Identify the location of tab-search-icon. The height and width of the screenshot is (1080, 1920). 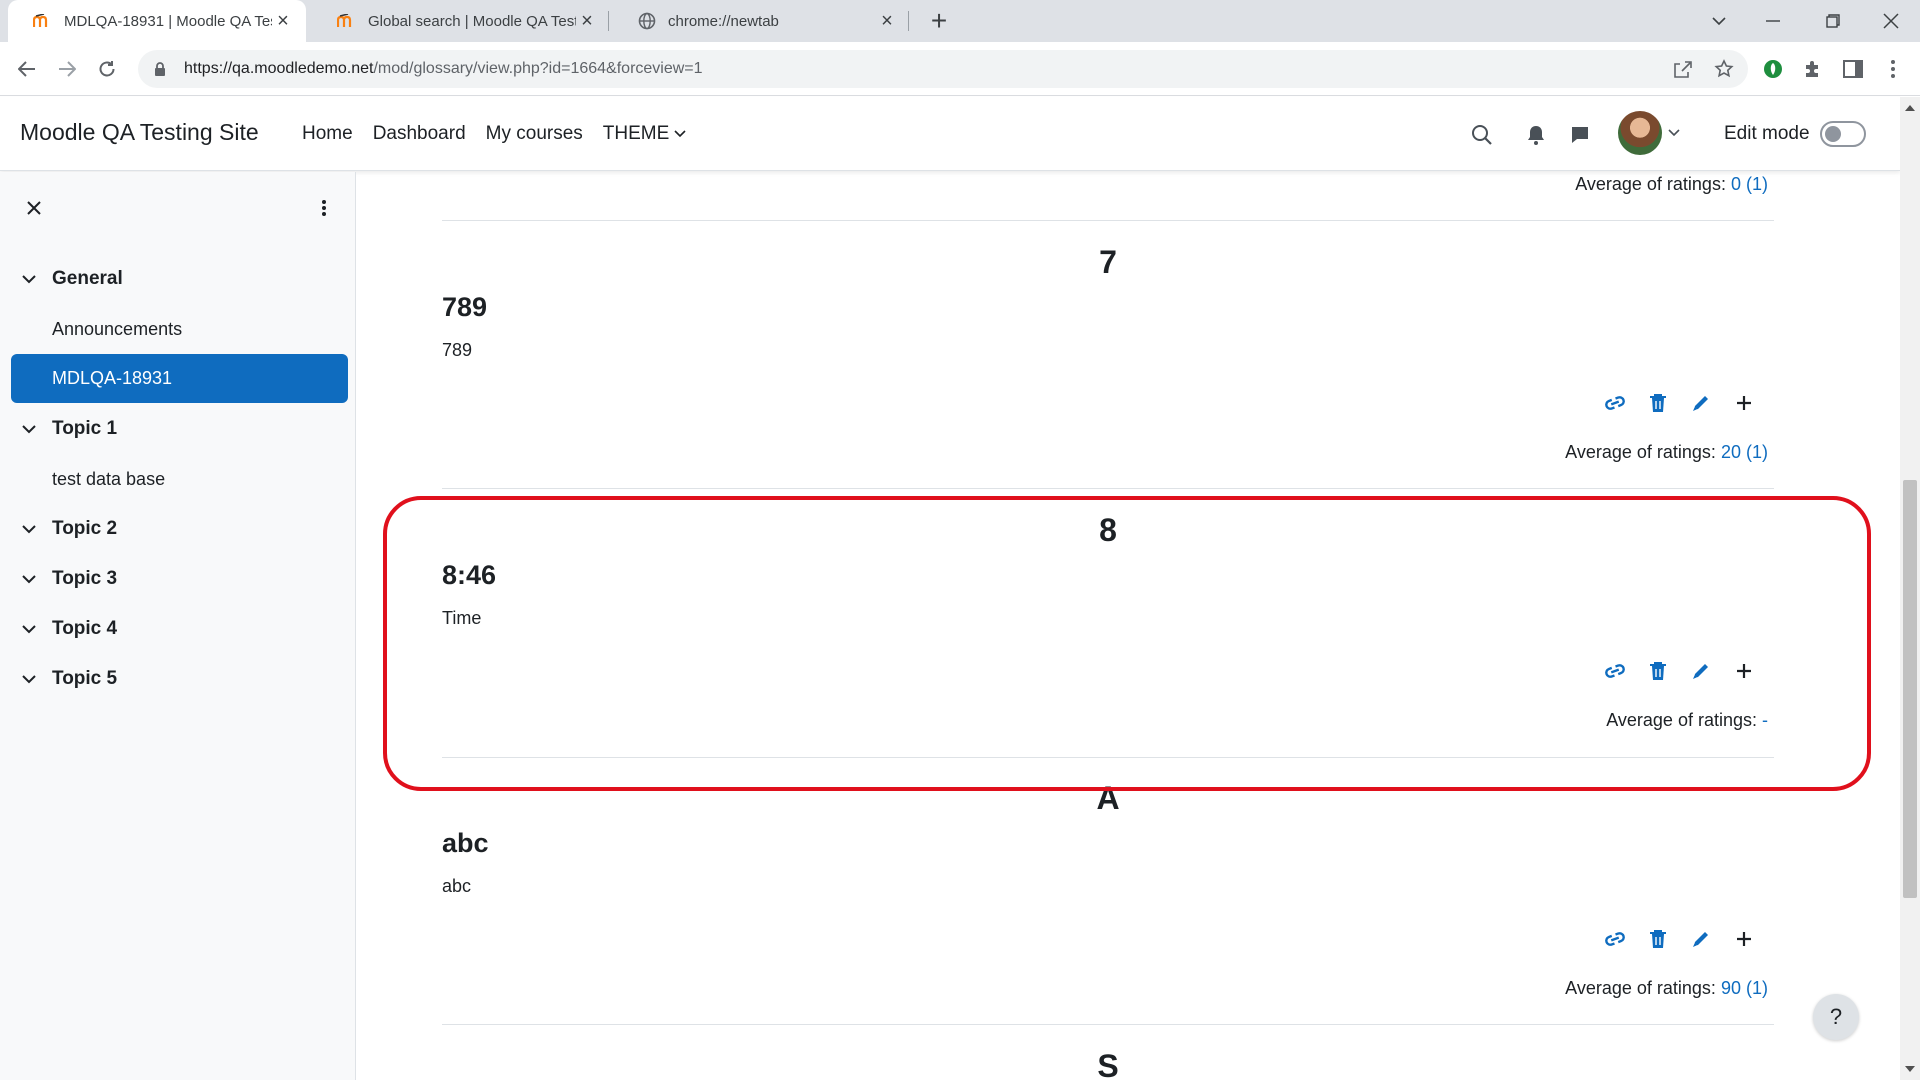
(1719, 21).